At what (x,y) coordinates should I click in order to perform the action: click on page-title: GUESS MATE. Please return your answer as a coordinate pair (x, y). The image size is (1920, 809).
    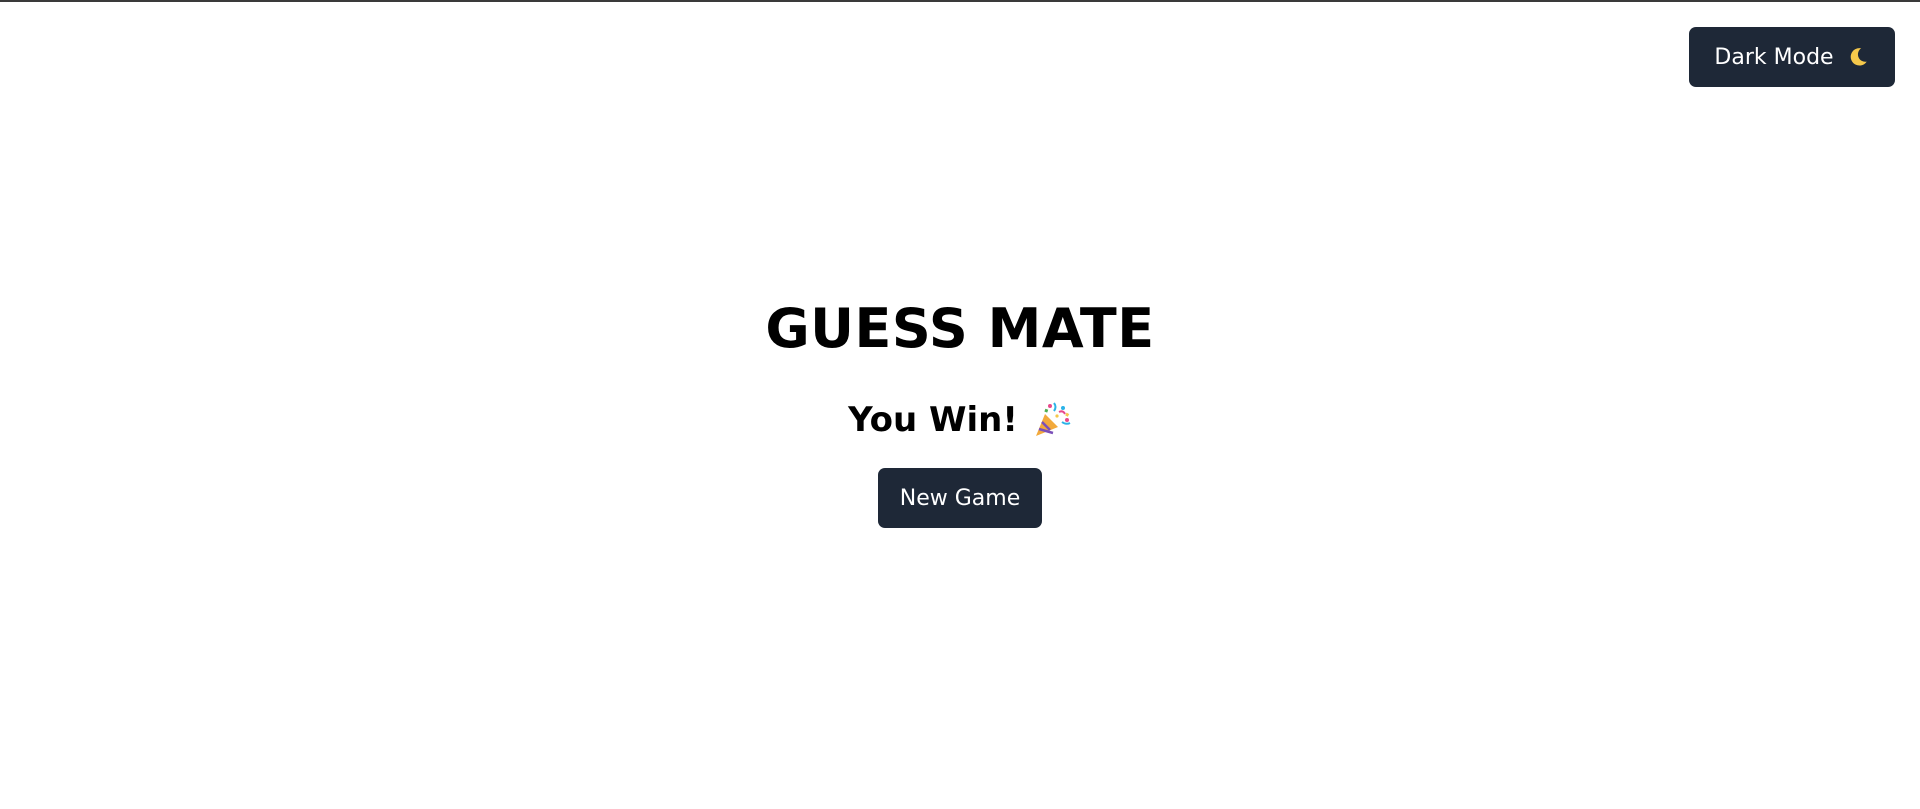
    Looking at the image, I should click on (960, 328).